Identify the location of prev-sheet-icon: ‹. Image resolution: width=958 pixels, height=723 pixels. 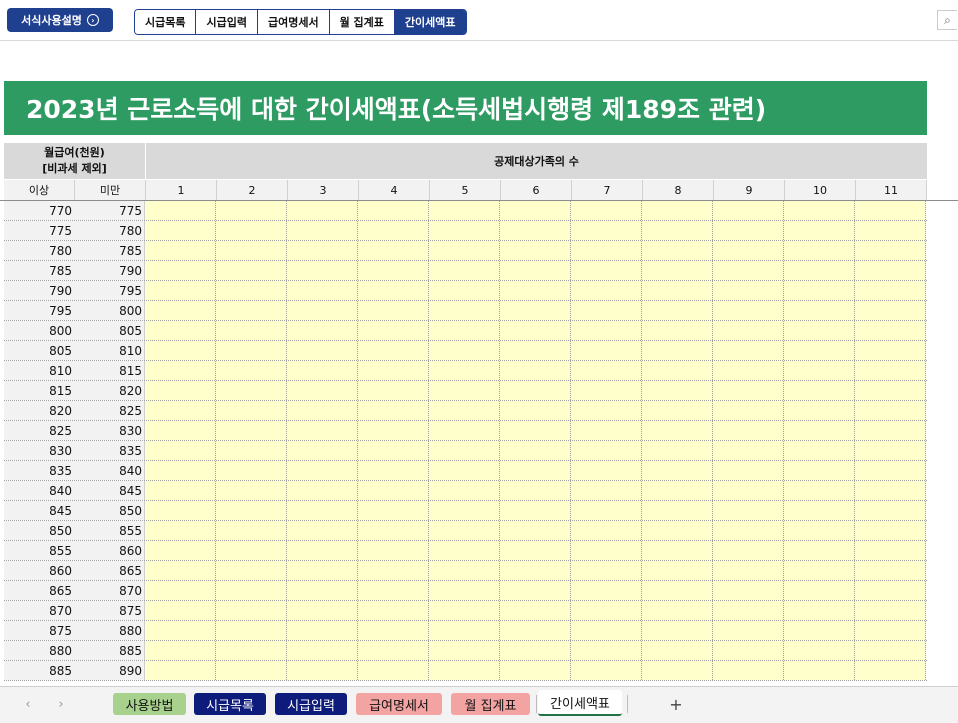
(28, 704).